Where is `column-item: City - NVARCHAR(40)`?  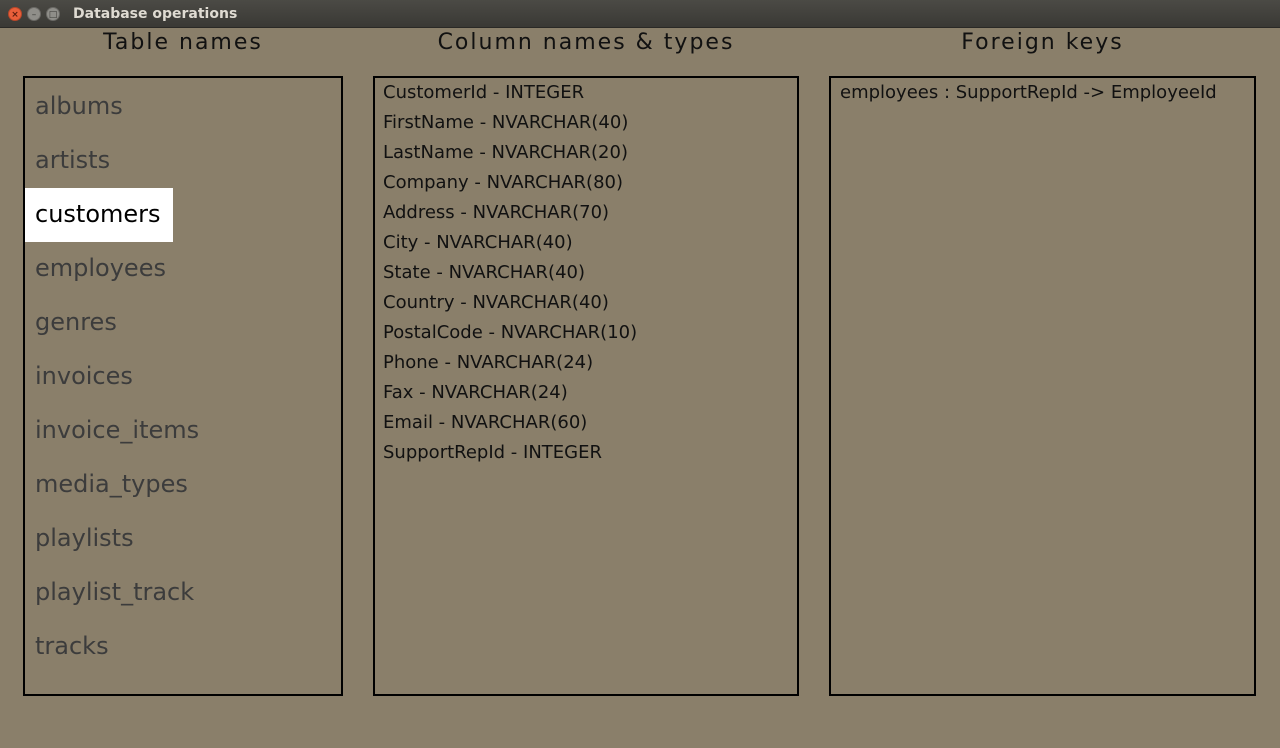
column-item: City - NVARCHAR(40) is located at coordinates (510, 246).